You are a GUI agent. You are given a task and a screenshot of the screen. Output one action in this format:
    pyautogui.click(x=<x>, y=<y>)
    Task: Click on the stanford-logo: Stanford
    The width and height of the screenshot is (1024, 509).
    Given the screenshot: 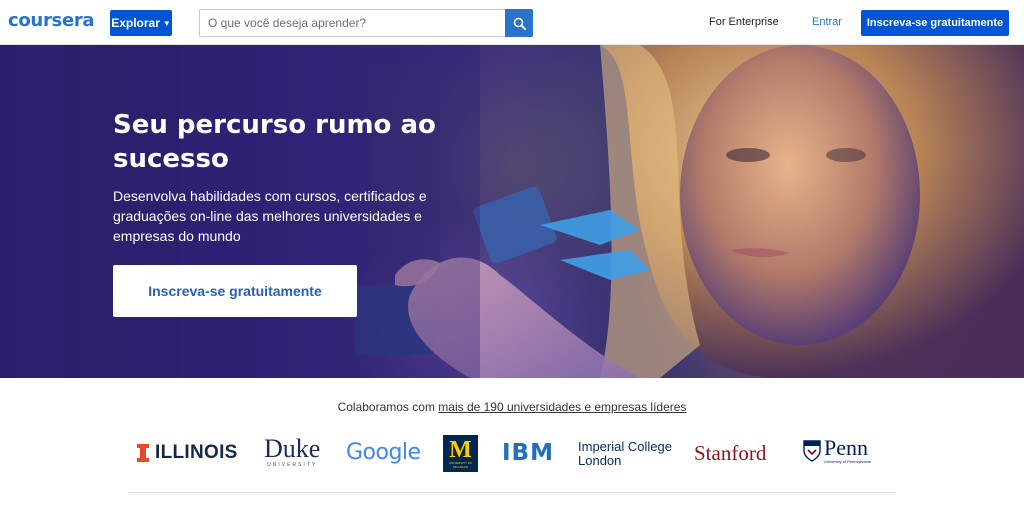 What is the action you would take?
    pyautogui.click(x=730, y=453)
    